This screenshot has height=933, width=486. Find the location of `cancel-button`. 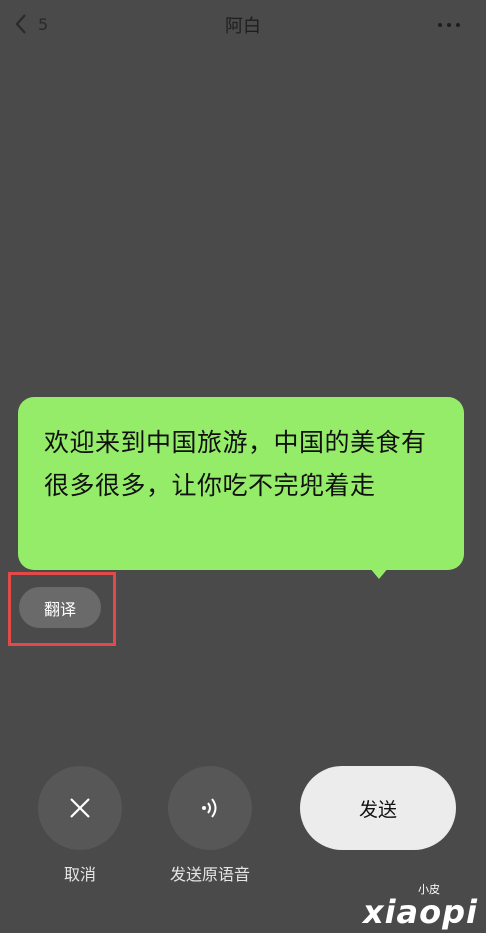

cancel-button is located at coordinates (80, 808).